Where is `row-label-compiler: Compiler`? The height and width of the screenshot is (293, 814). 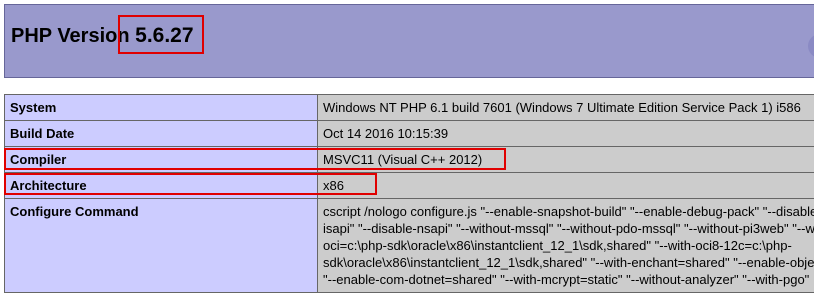
row-label-compiler: Compiler is located at coordinates (161, 160).